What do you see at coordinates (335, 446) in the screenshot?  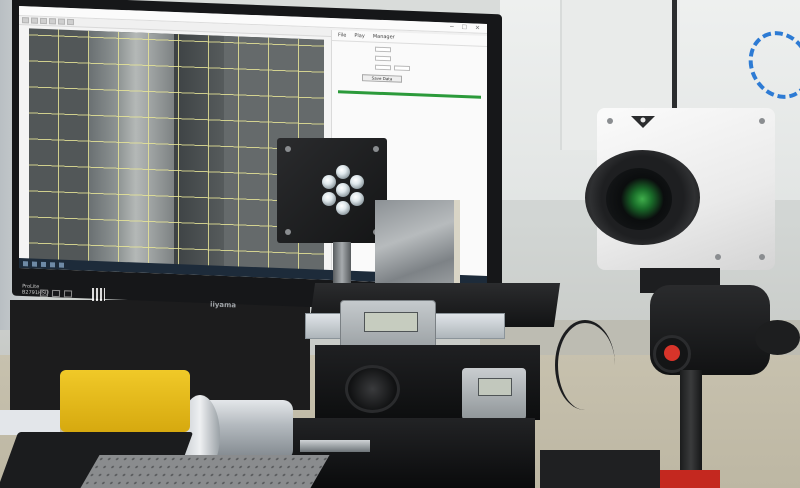 I see `spindle-rod` at bounding box center [335, 446].